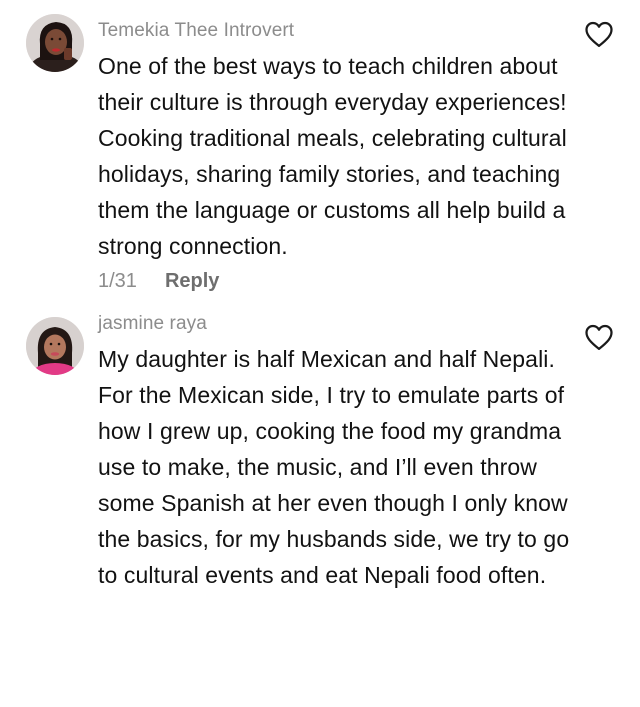 This screenshot has width=640, height=707. What do you see at coordinates (117, 281) in the screenshot?
I see `comment-date: 1/31` at bounding box center [117, 281].